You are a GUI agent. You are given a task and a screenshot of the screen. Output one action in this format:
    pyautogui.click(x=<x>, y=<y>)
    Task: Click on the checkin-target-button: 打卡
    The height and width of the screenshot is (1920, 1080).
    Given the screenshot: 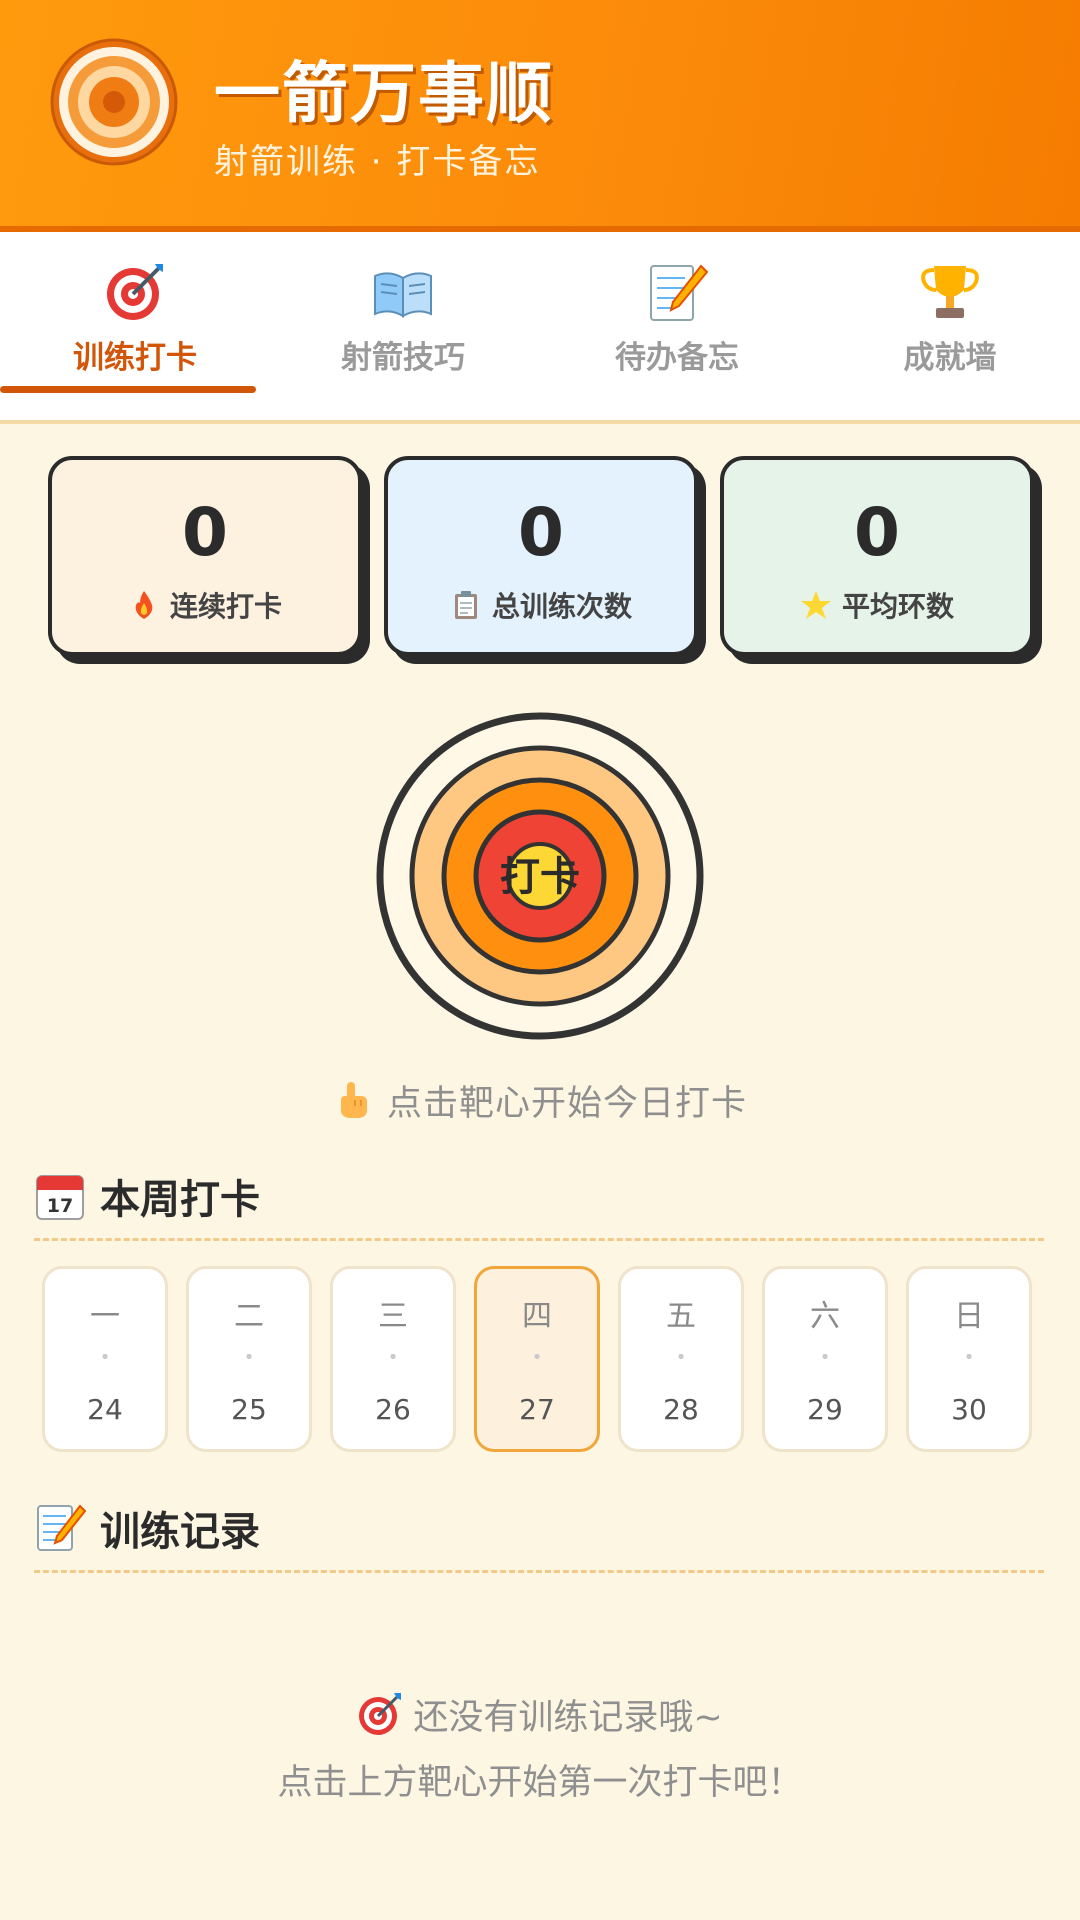 What is the action you would take?
    pyautogui.click(x=540, y=876)
    